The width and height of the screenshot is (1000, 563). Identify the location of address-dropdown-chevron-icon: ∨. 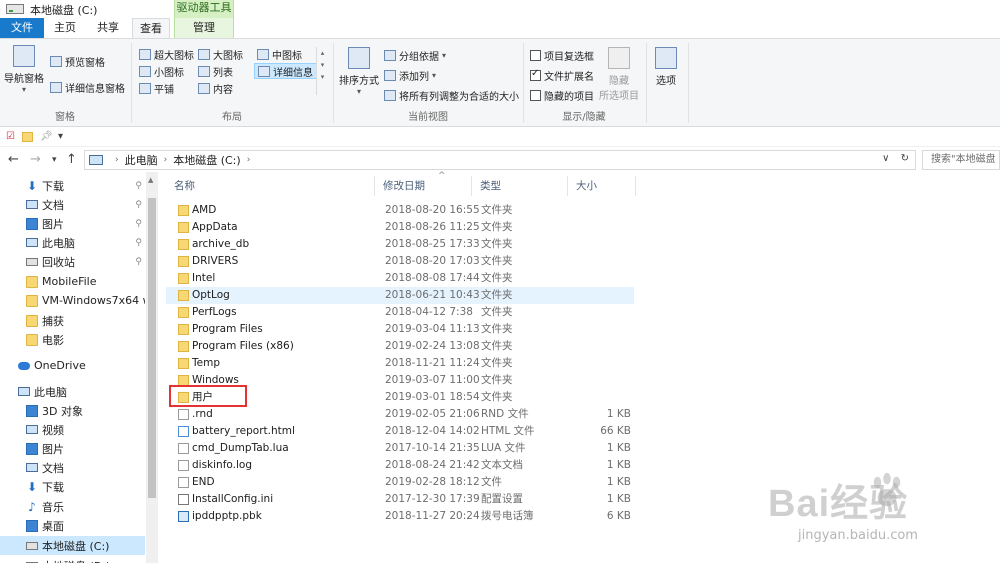
(885, 158).